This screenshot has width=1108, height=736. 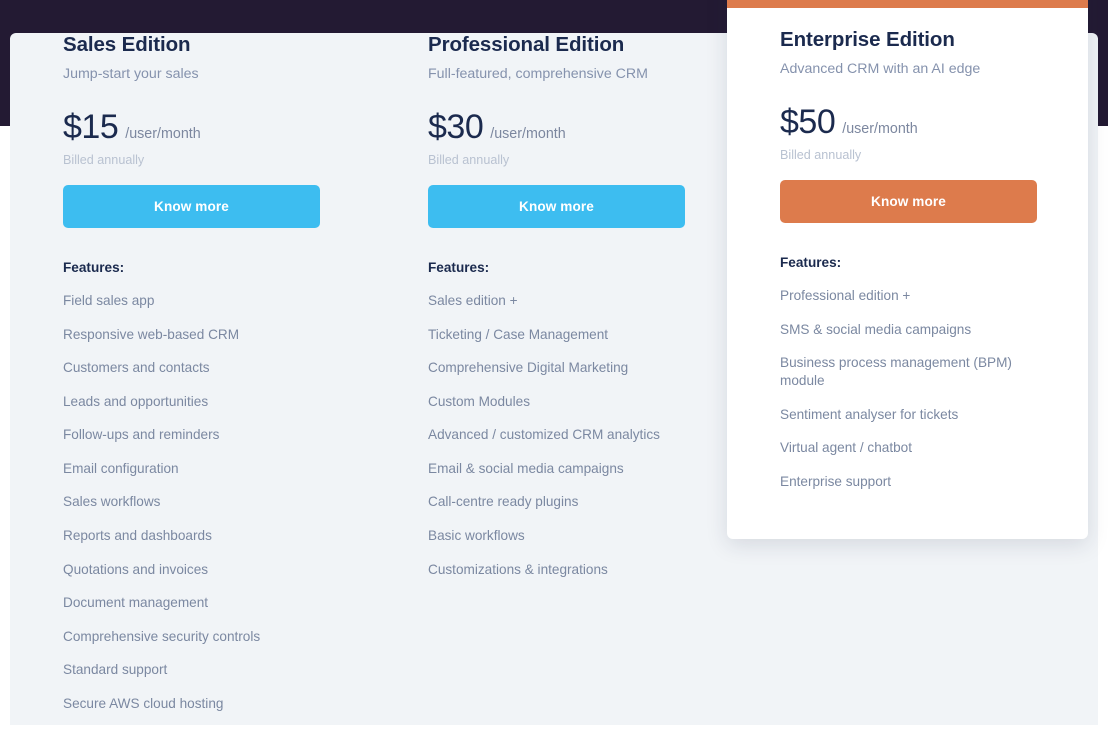 What do you see at coordinates (880, 69) in the screenshot?
I see `plan-subtitle-enterprise: Advanced CRM with an AI edge` at bounding box center [880, 69].